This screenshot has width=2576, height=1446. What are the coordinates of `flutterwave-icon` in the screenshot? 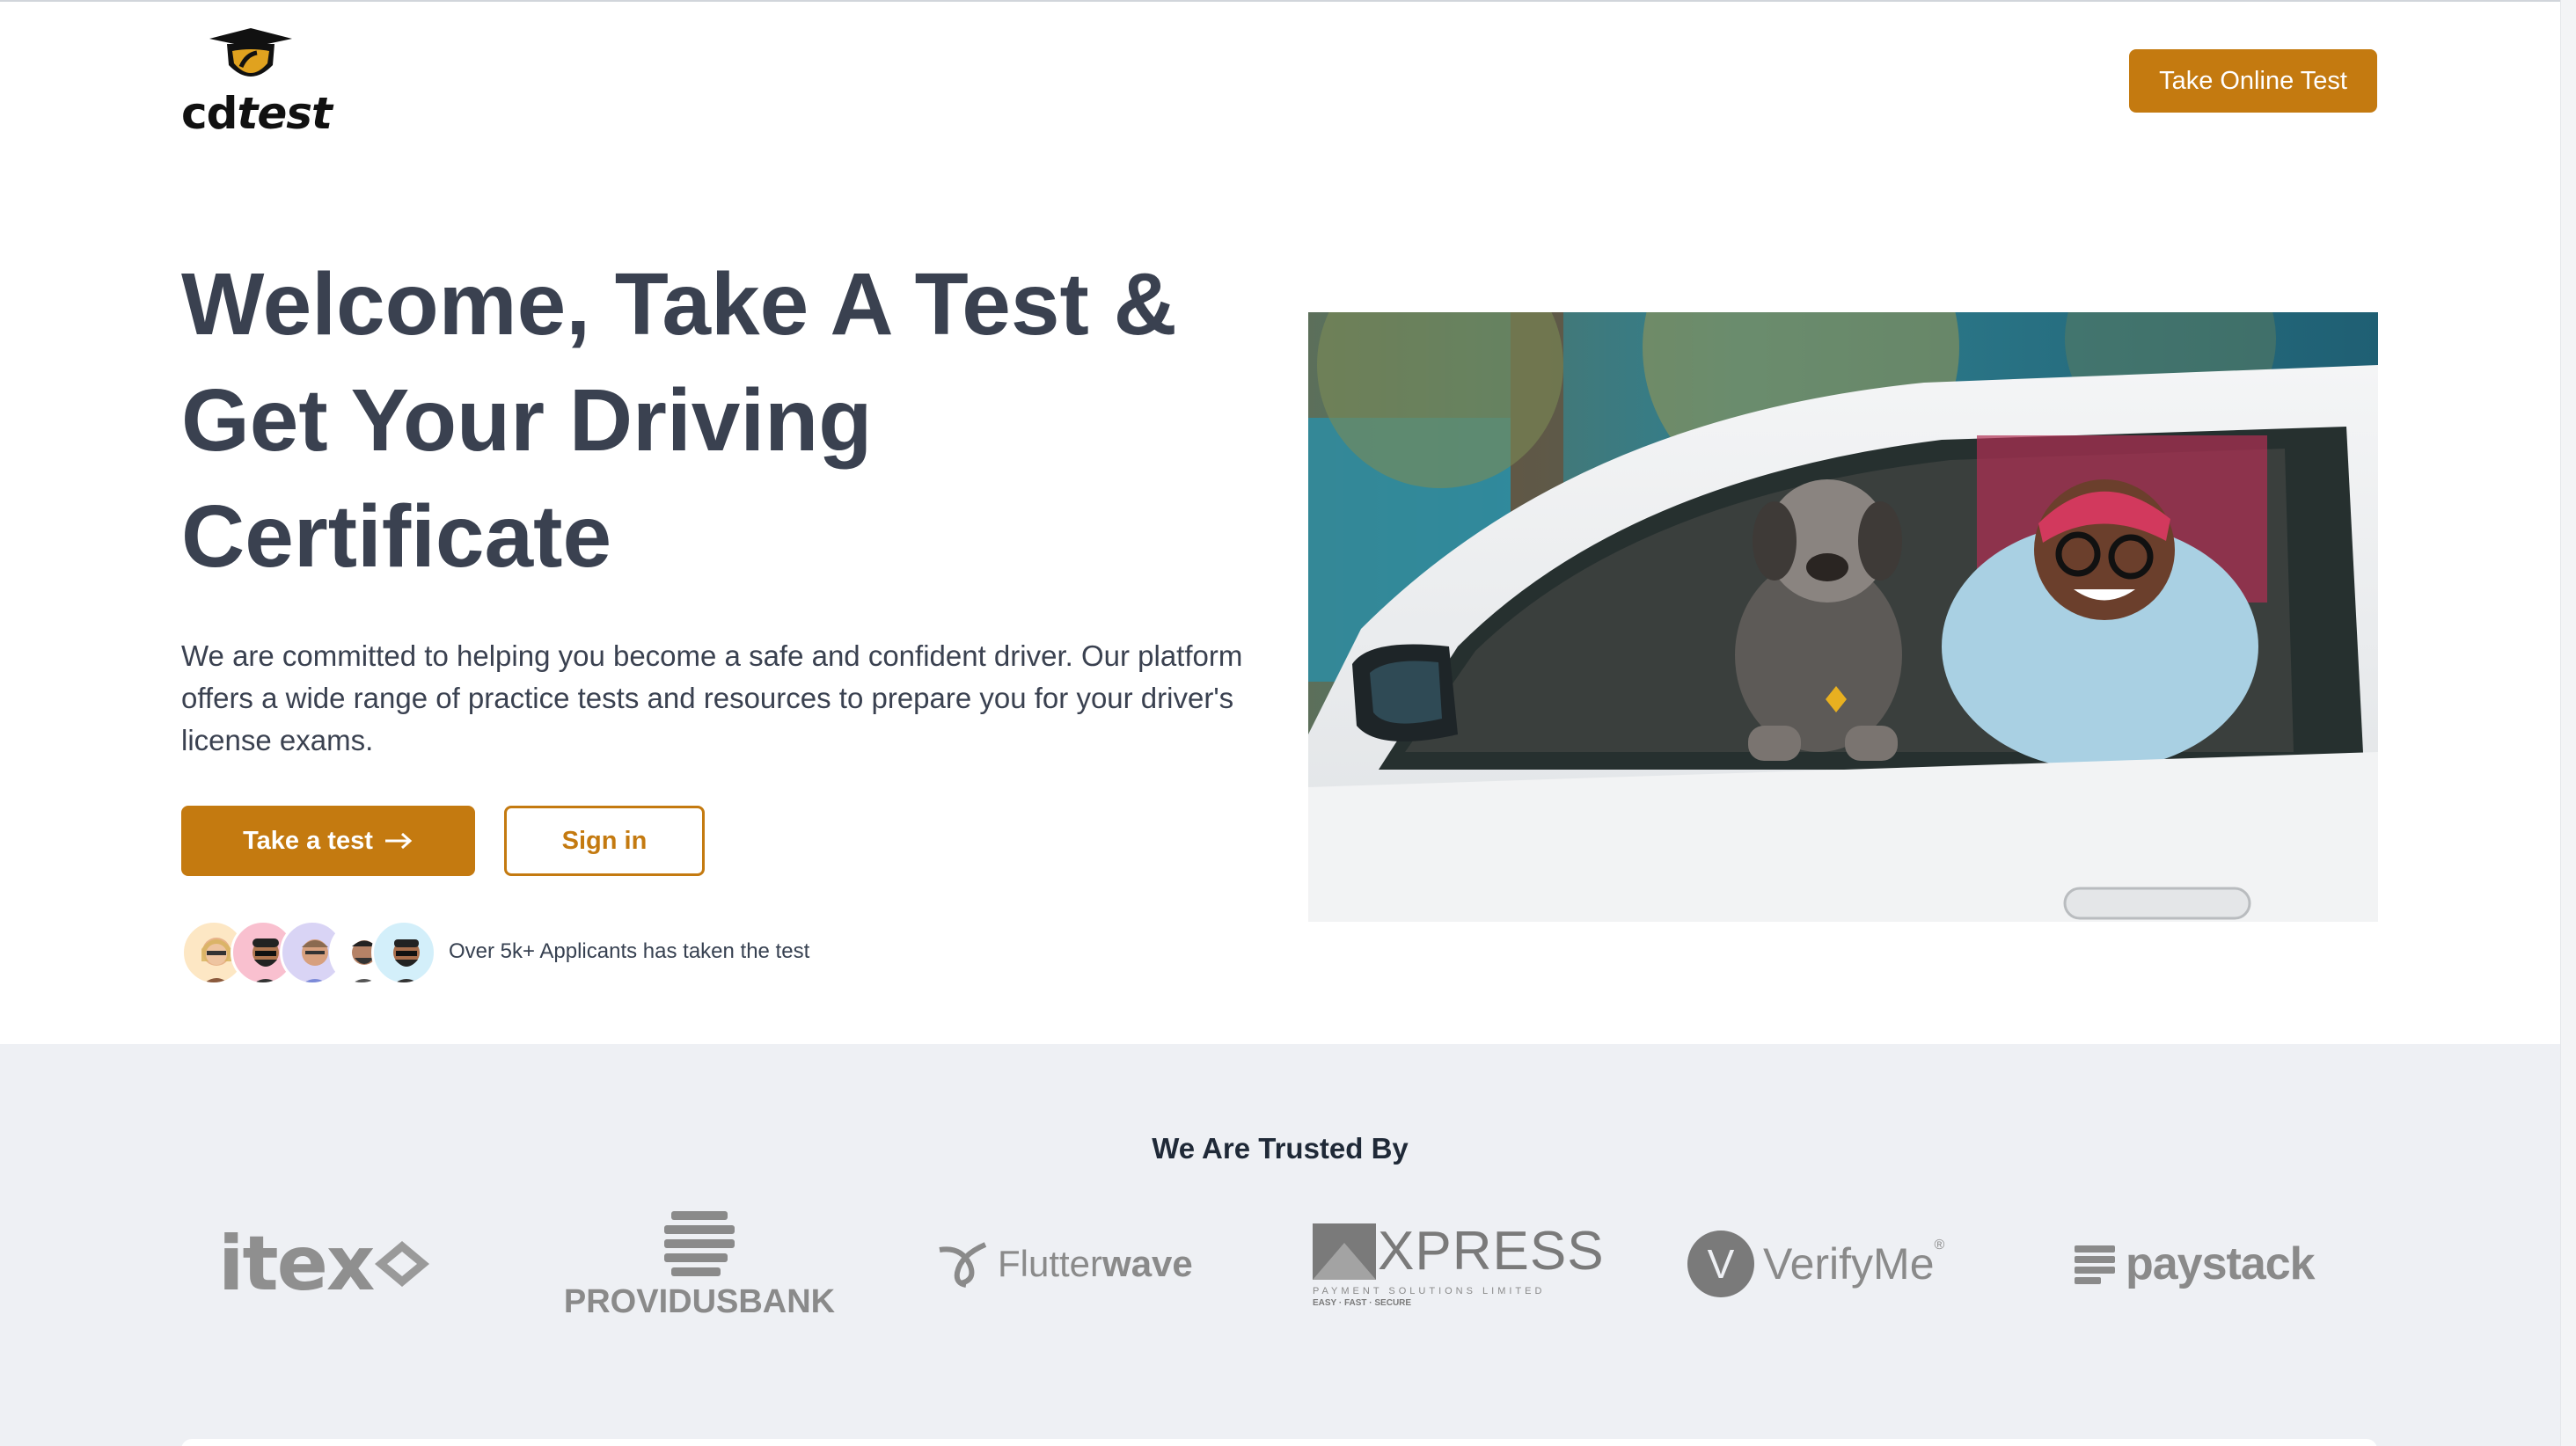 It's located at (963, 1265).